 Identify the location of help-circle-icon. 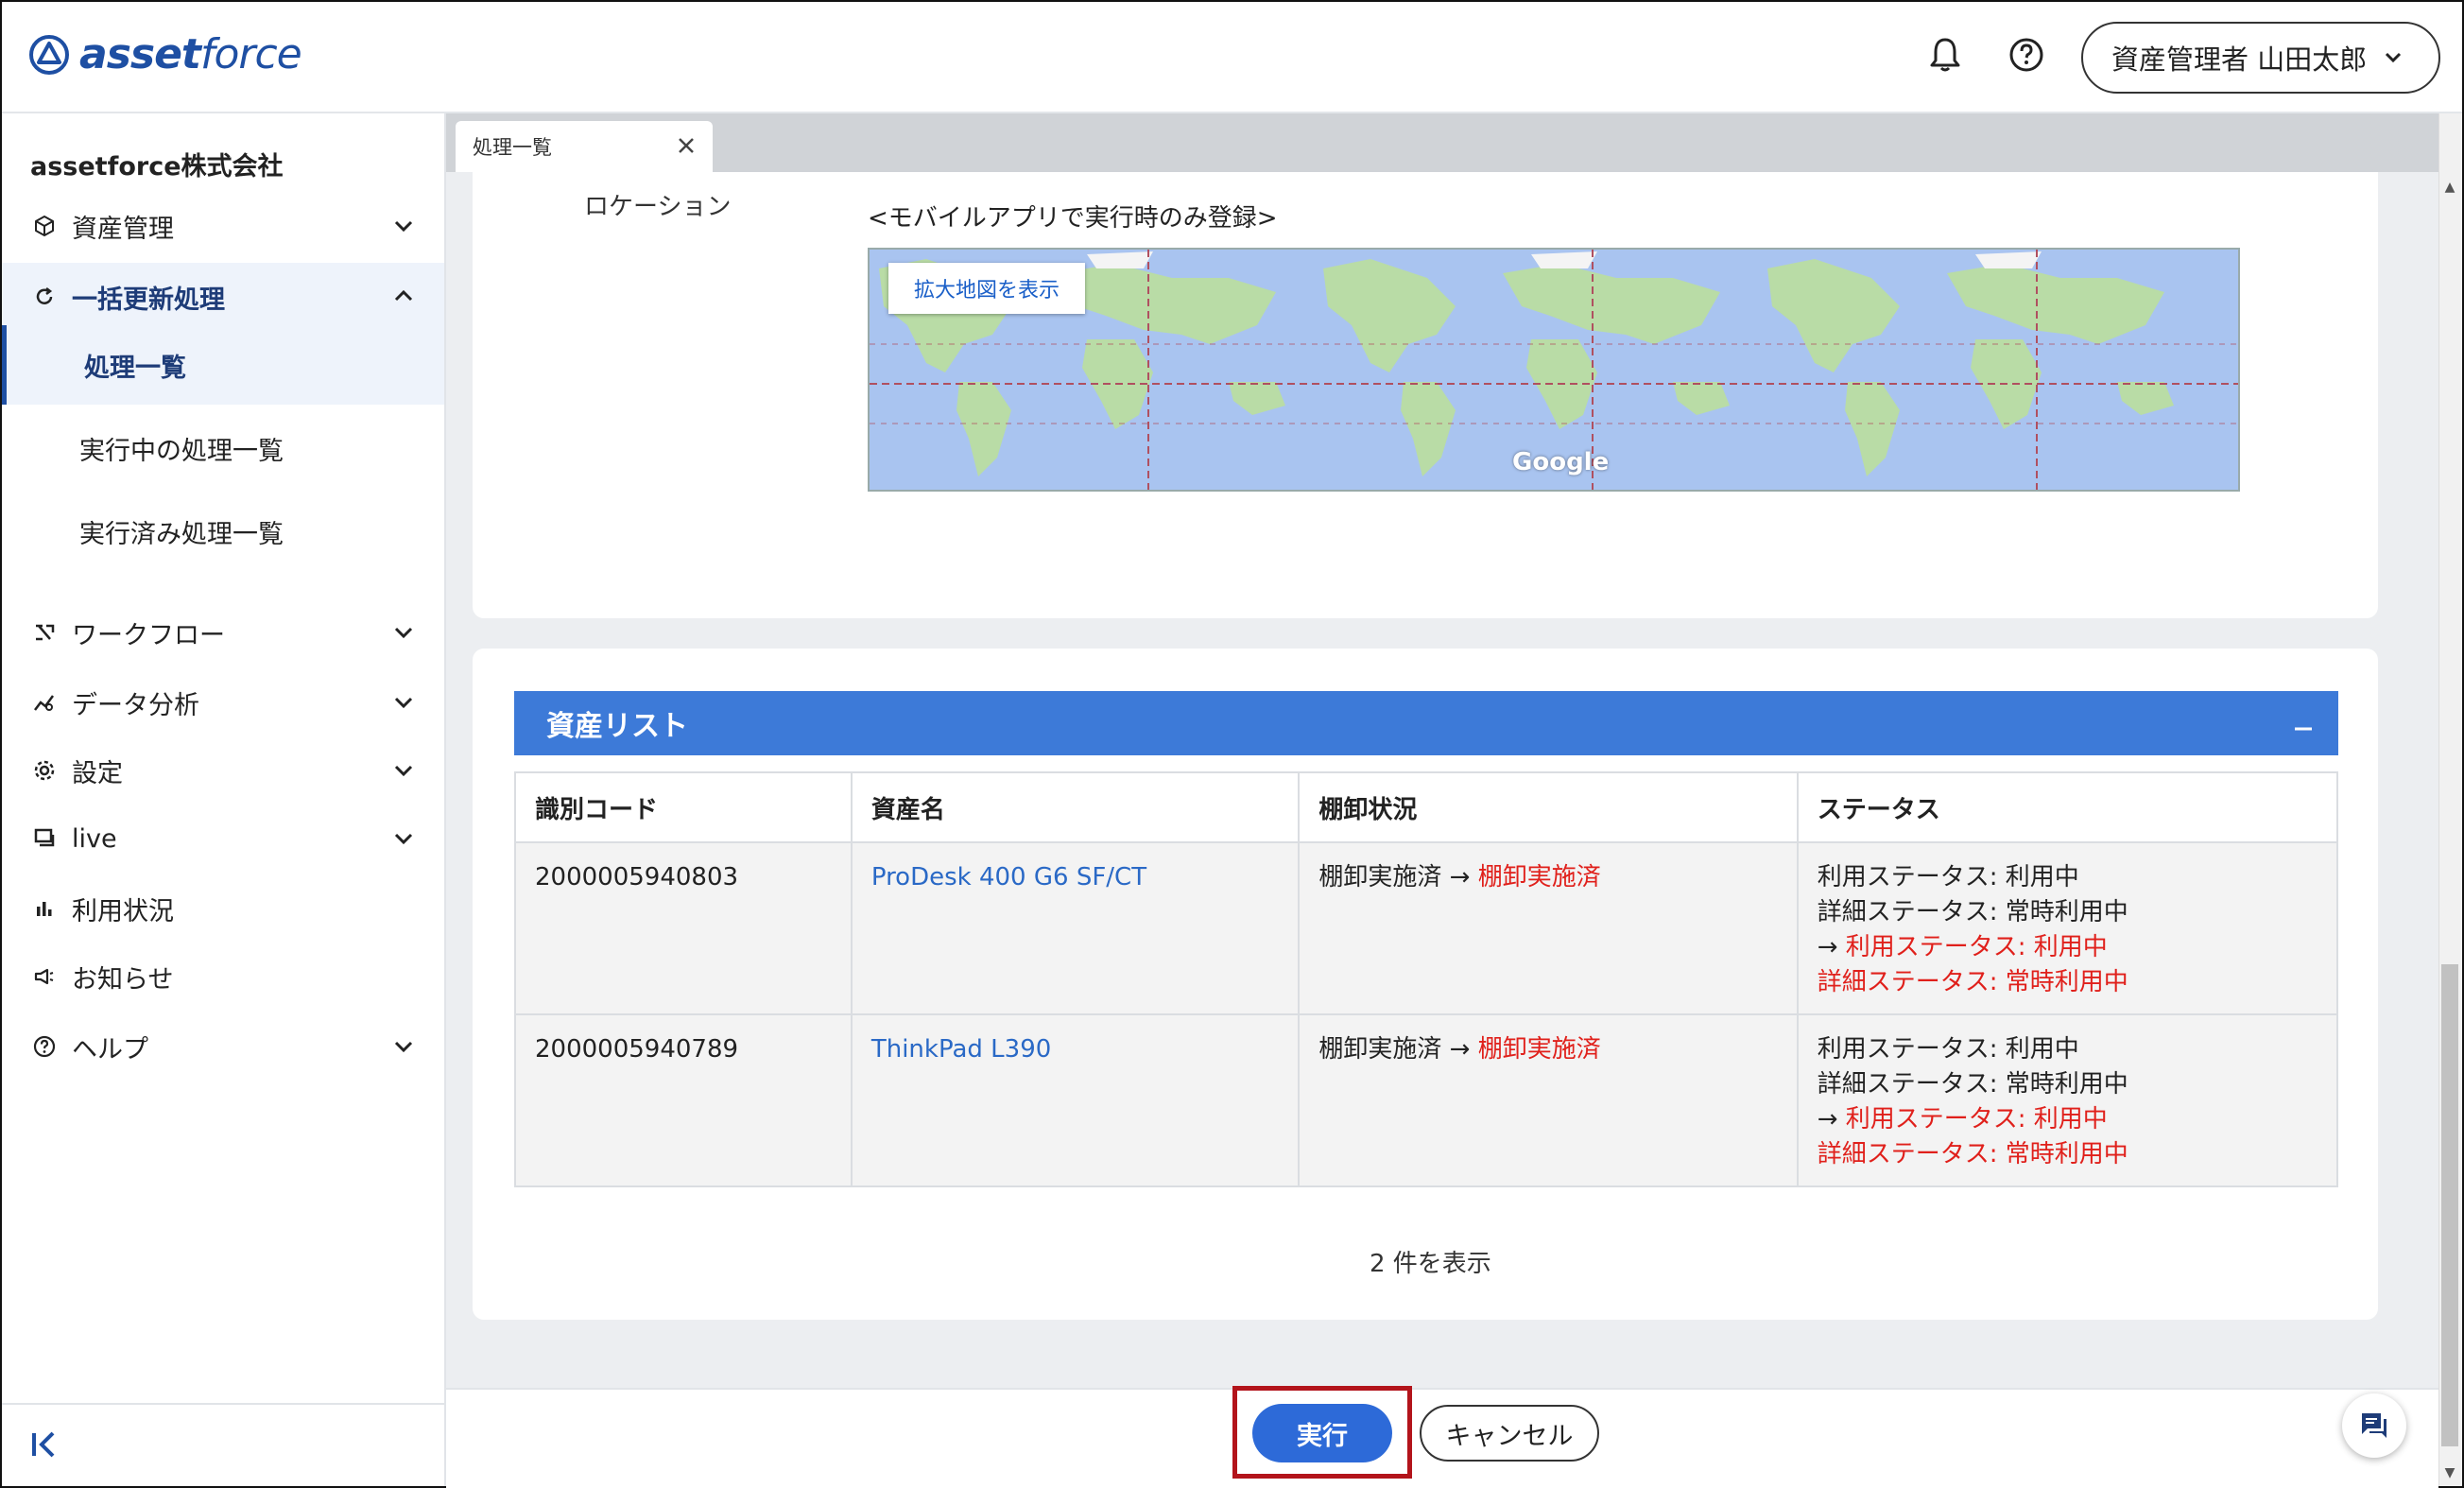
(2026, 55).